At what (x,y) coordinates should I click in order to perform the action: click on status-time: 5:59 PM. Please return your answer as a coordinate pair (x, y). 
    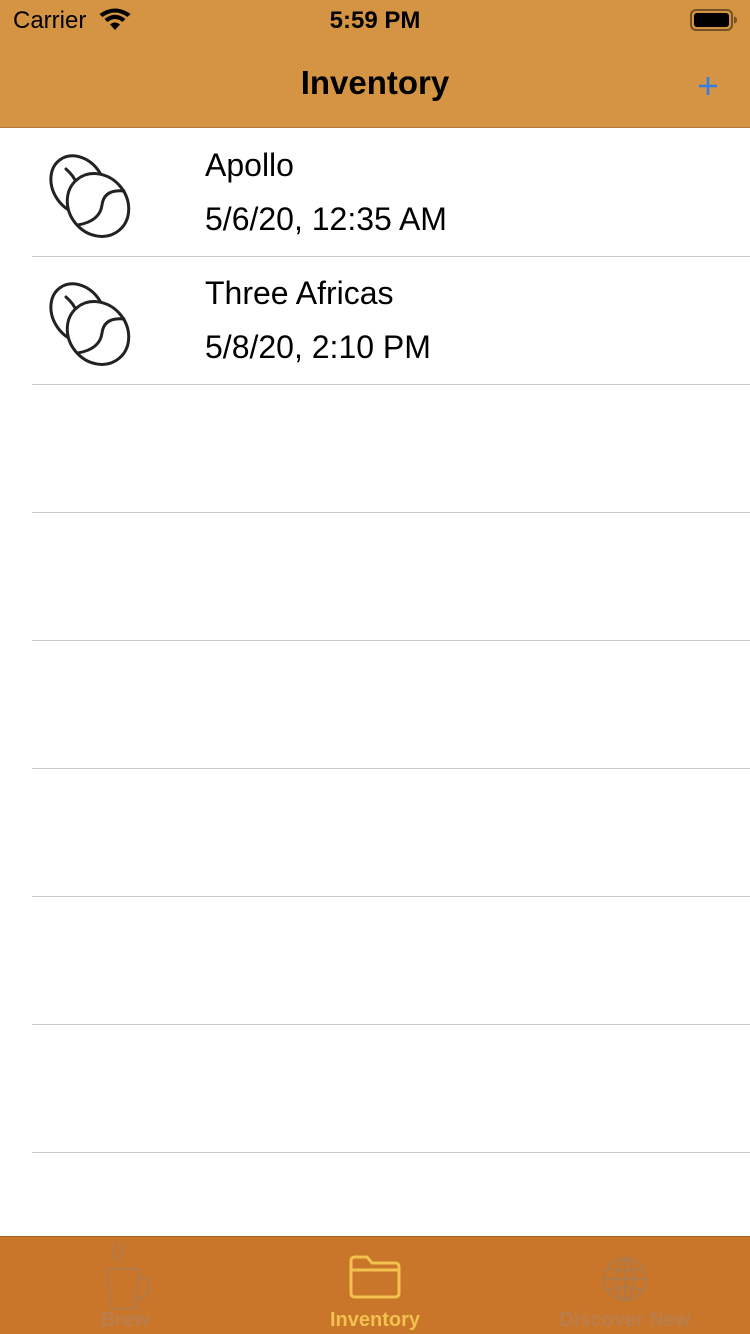
    Looking at the image, I should click on (375, 20).